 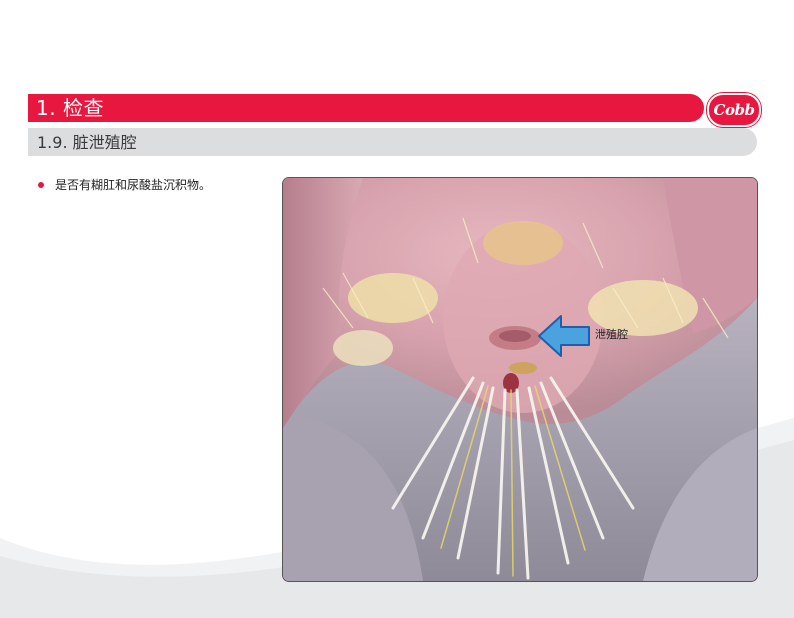 I want to click on cobb-logo: Cobb, so click(x=734, y=110).